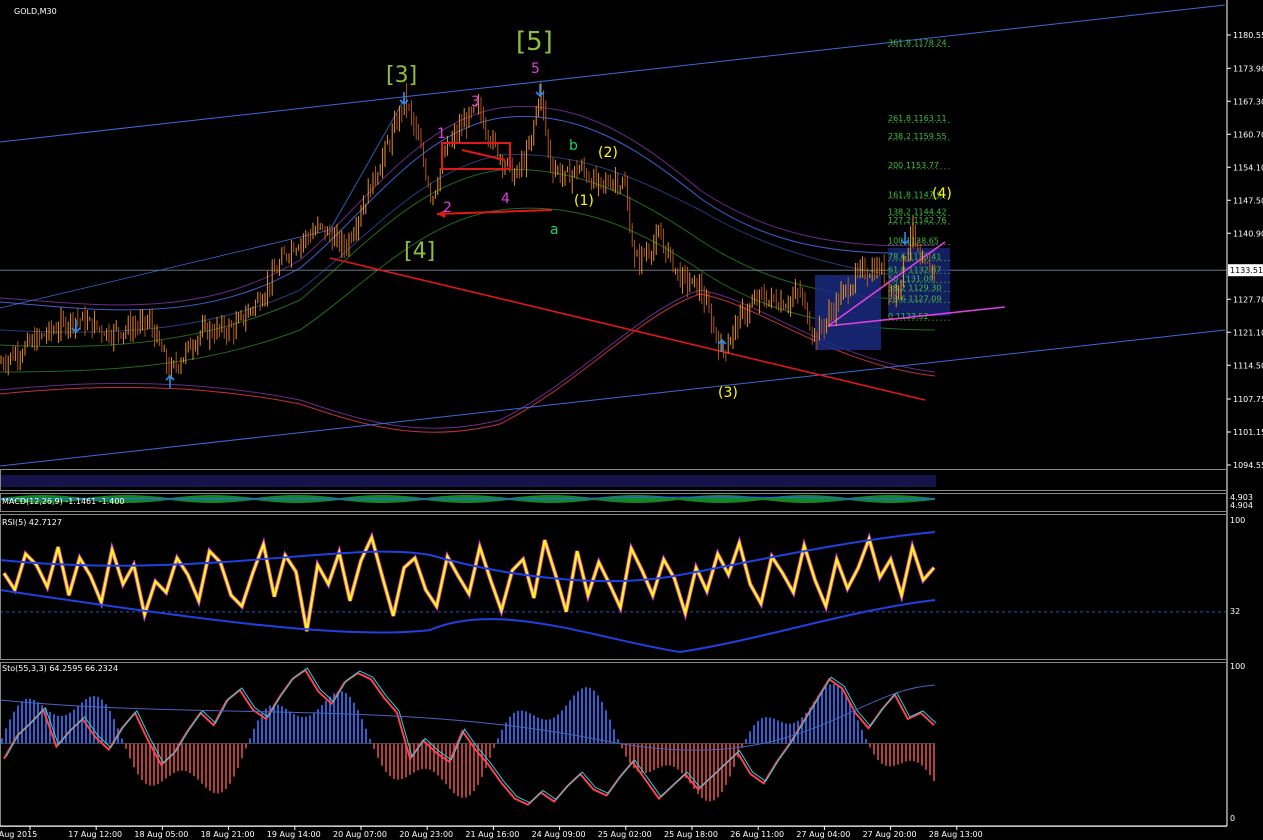 This screenshot has width=1263, height=840. I want to click on time-tick-label: 20 Aug 07:00, so click(360, 834).